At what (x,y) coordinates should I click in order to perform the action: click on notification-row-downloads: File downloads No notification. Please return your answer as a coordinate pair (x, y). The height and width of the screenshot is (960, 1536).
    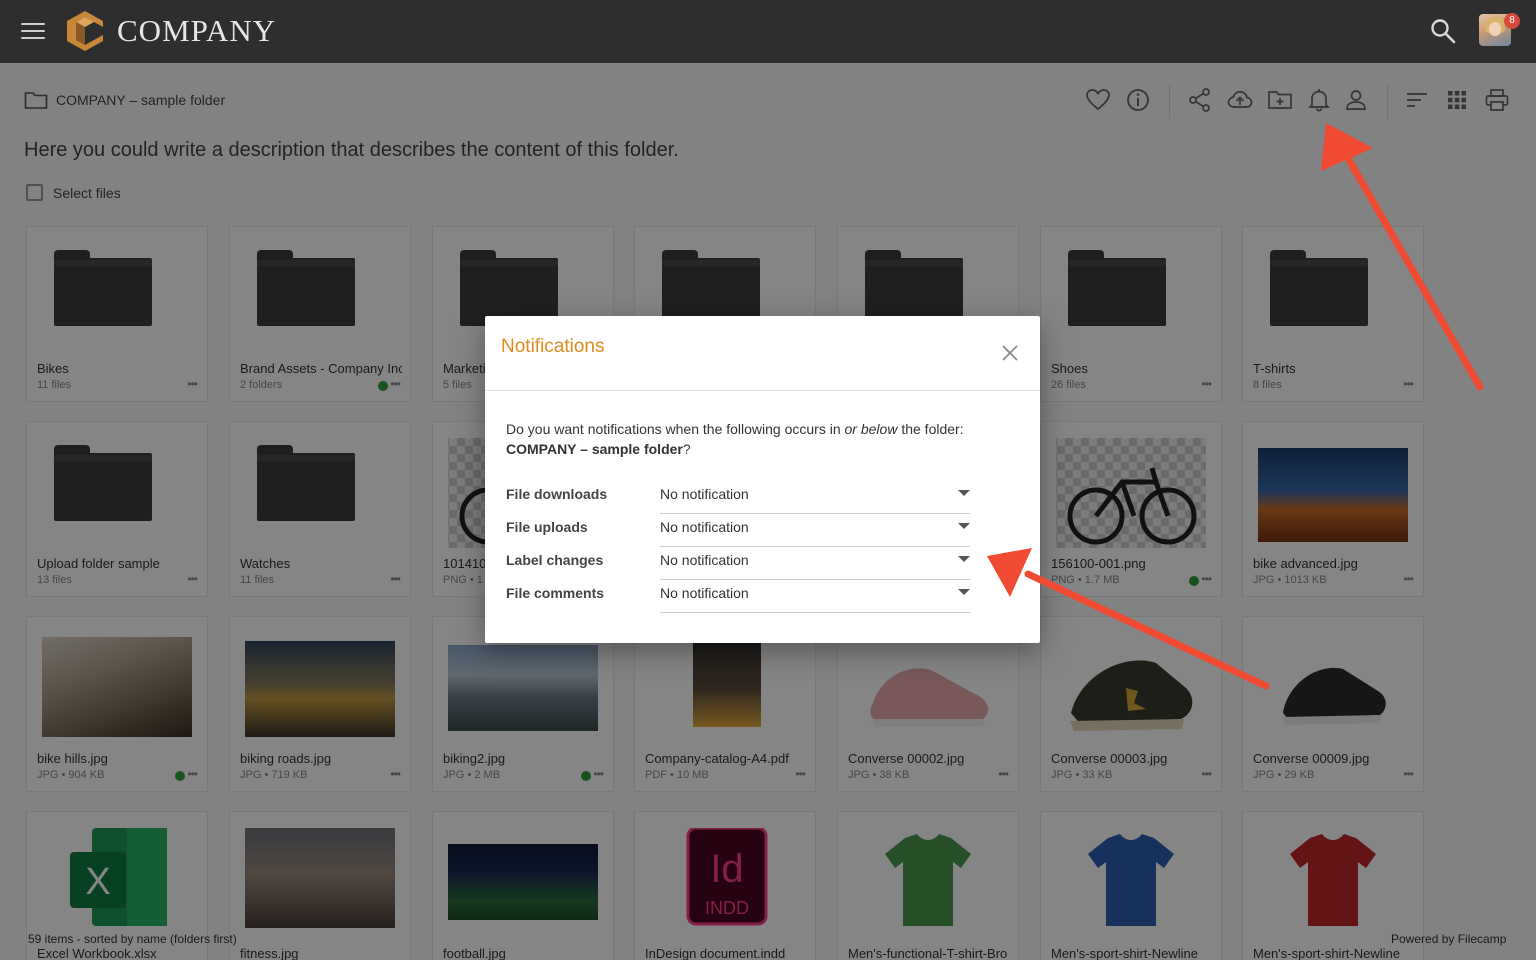
    Looking at the image, I should click on (738, 500).